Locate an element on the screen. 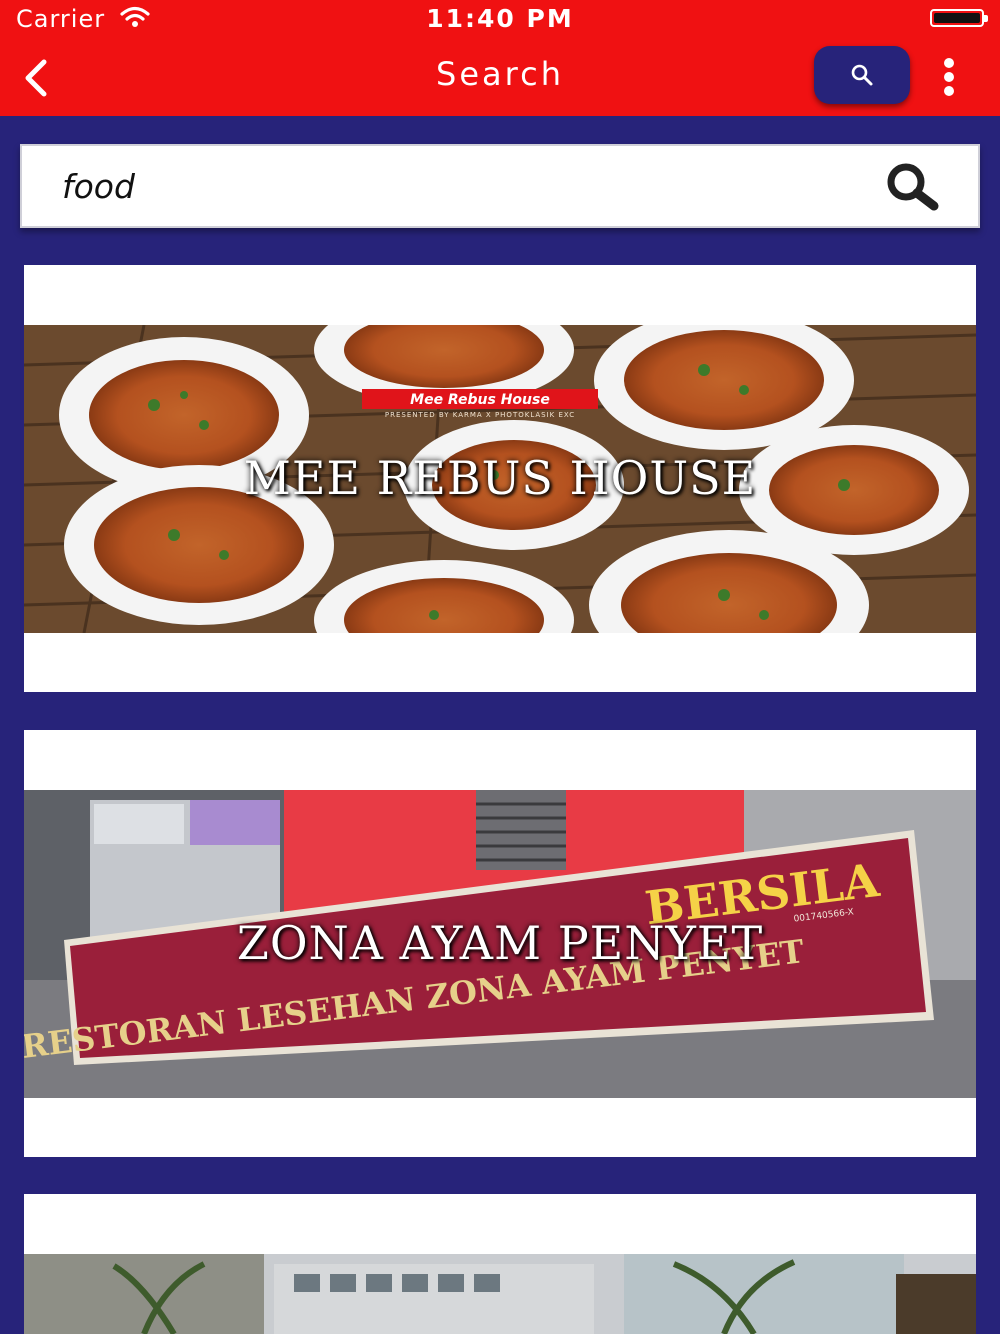 Image resolution: width=1000 pixels, height=1334 pixels. navigation-bar: Search is located at coordinates (500, 77).